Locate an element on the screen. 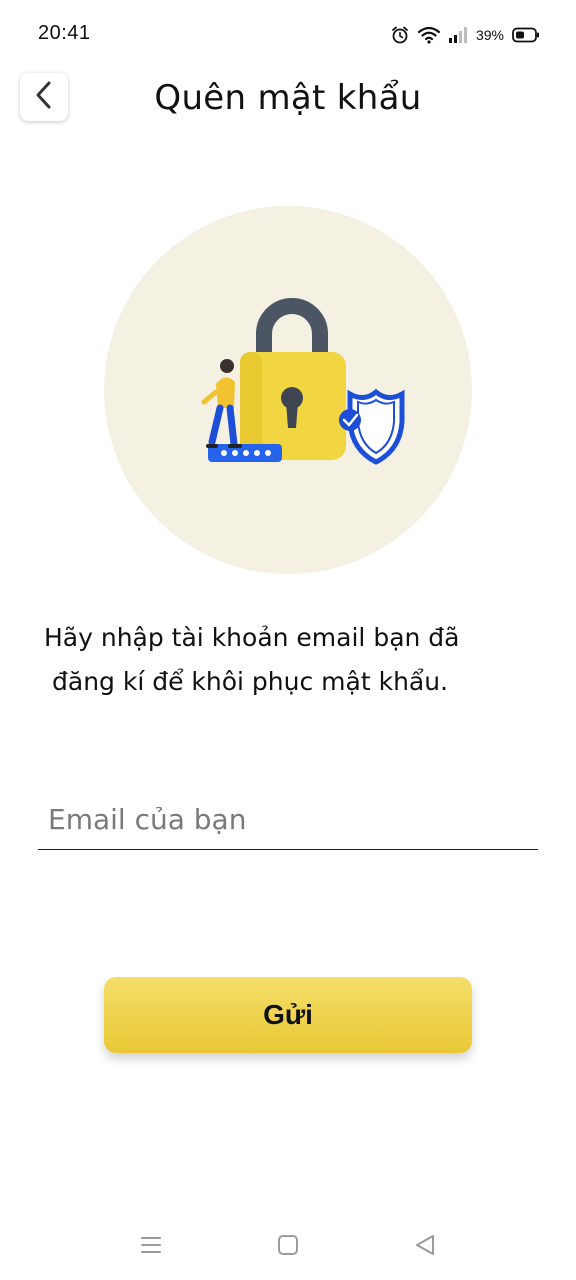  status-icons: 39% is located at coordinates (465, 35).